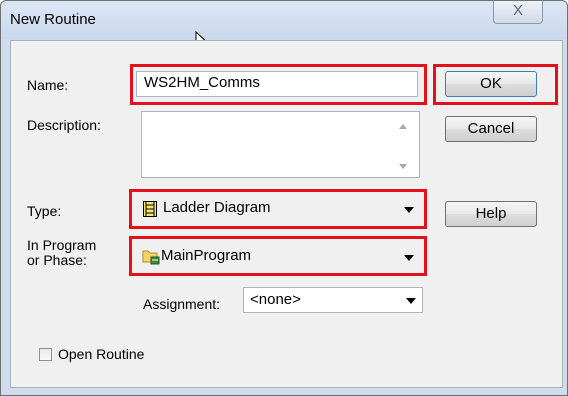  Describe the element at coordinates (64, 125) in the screenshot. I see `description-label: Description:` at that location.